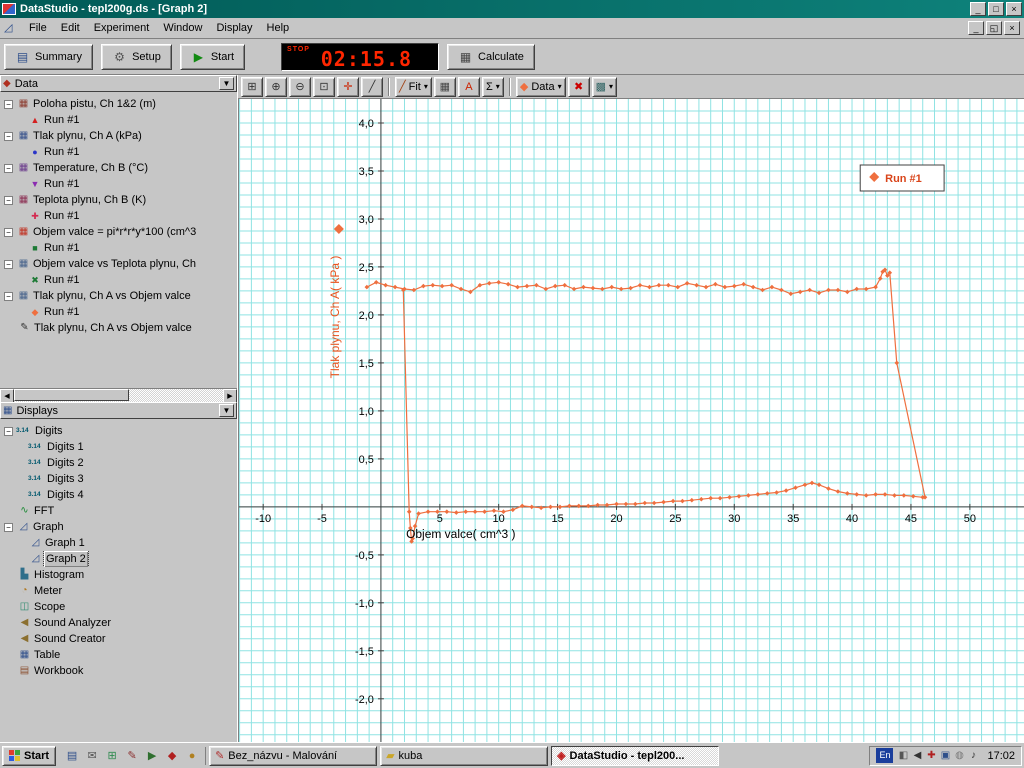 The height and width of the screenshot is (768, 1024). What do you see at coordinates (72, 756) in the screenshot?
I see `quick-launch-desktop-icon: ▤` at bounding box center [72, 756].